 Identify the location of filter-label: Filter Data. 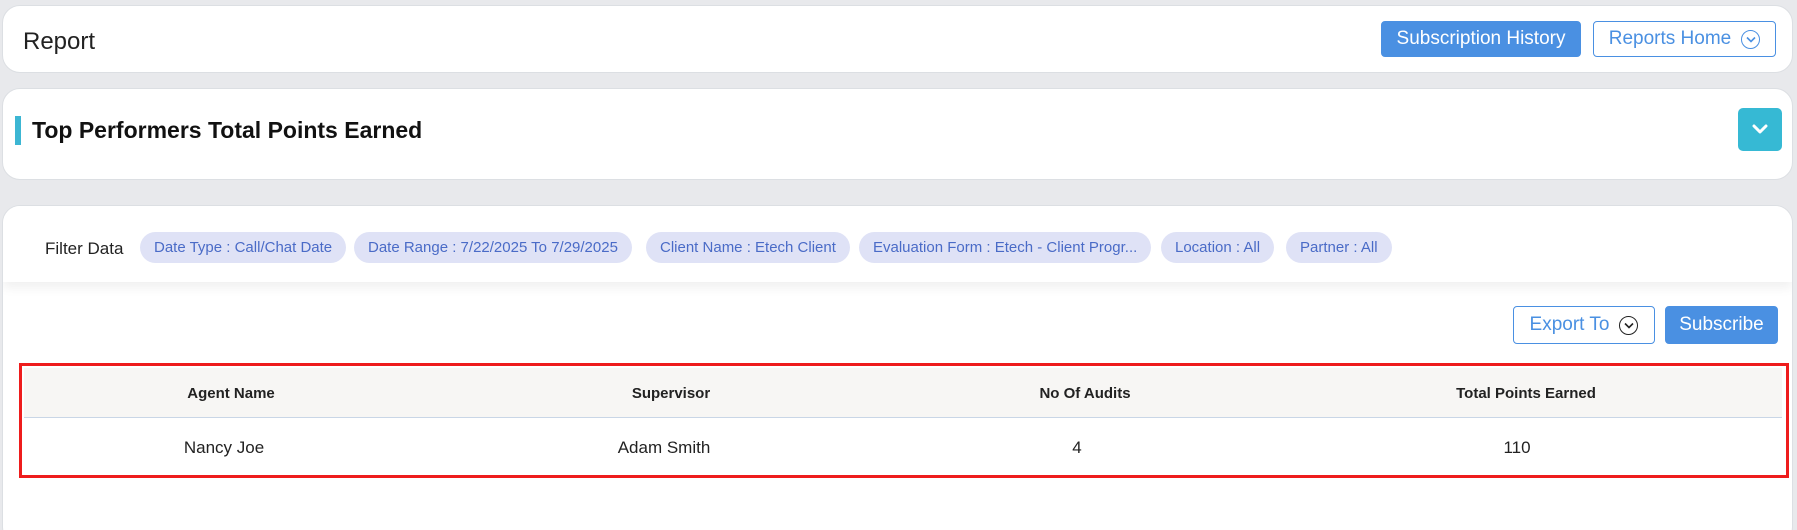
(84, 248).